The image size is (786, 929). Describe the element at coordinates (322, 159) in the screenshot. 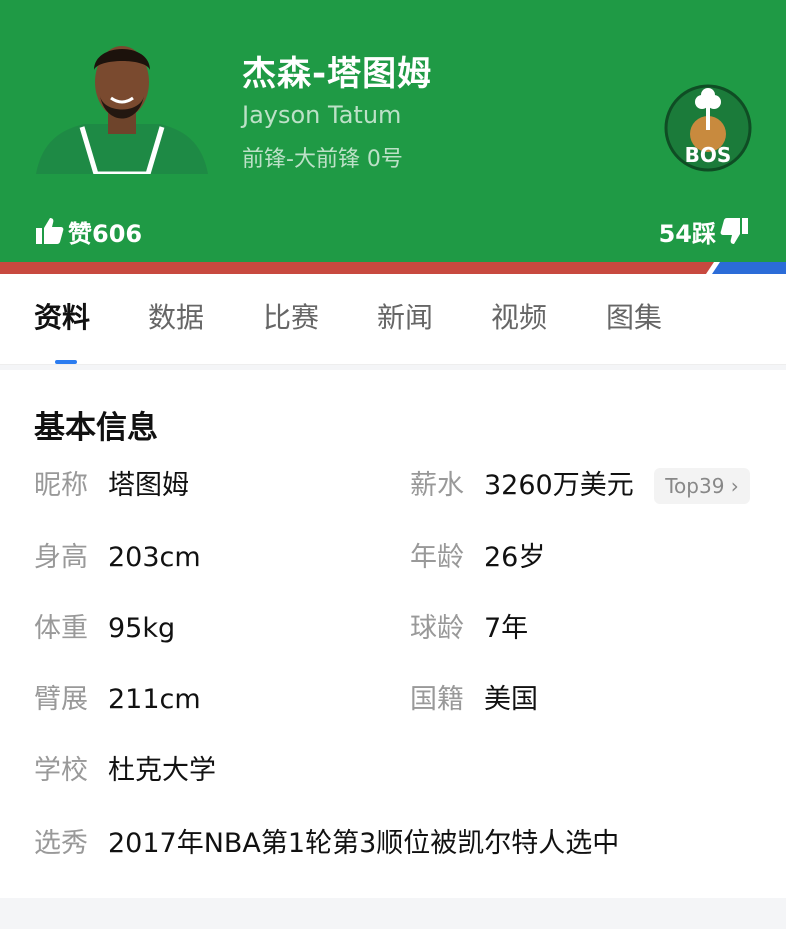

I see `player-position: 前锋-大前锋 0号` at that location.